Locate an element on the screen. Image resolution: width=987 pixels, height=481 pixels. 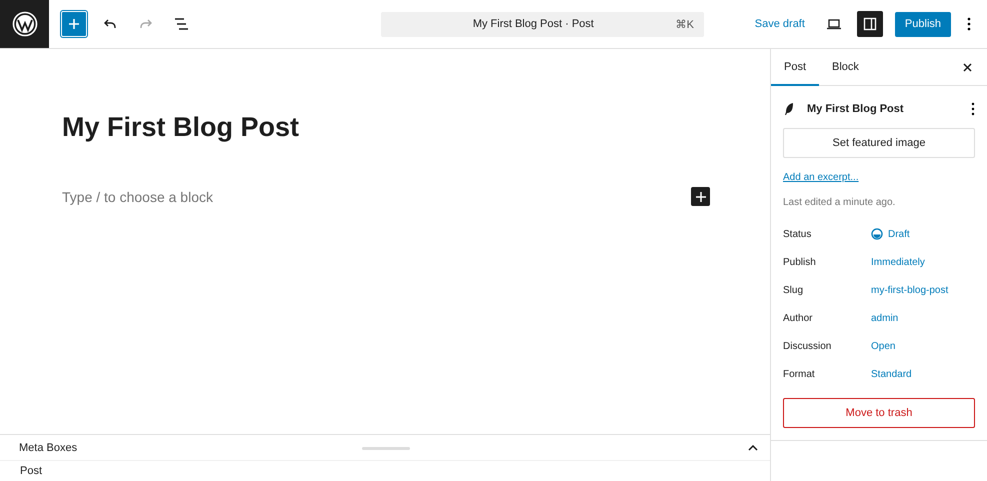
field-value: Open is located at coordinates (883, 346).